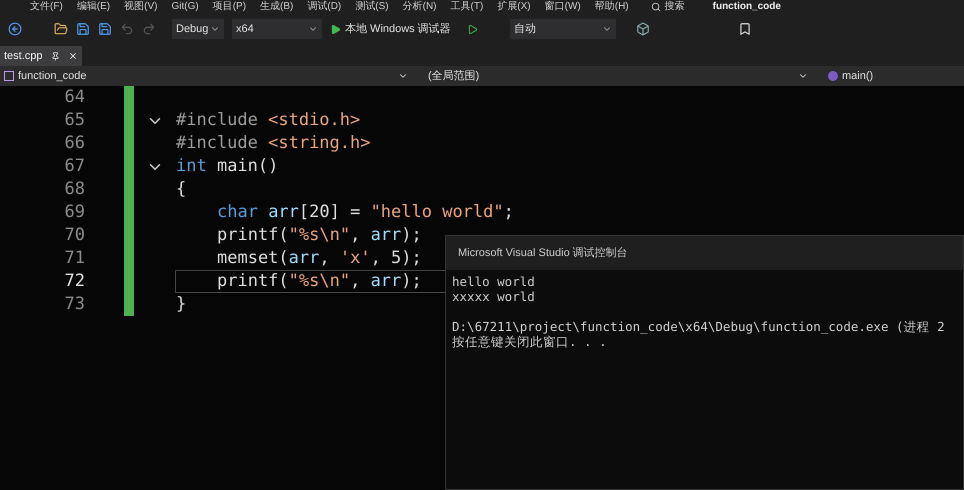  Describe the element at coordinates (41, 56) in the screenshot. I see `file-tab: test.cpp` at that location.